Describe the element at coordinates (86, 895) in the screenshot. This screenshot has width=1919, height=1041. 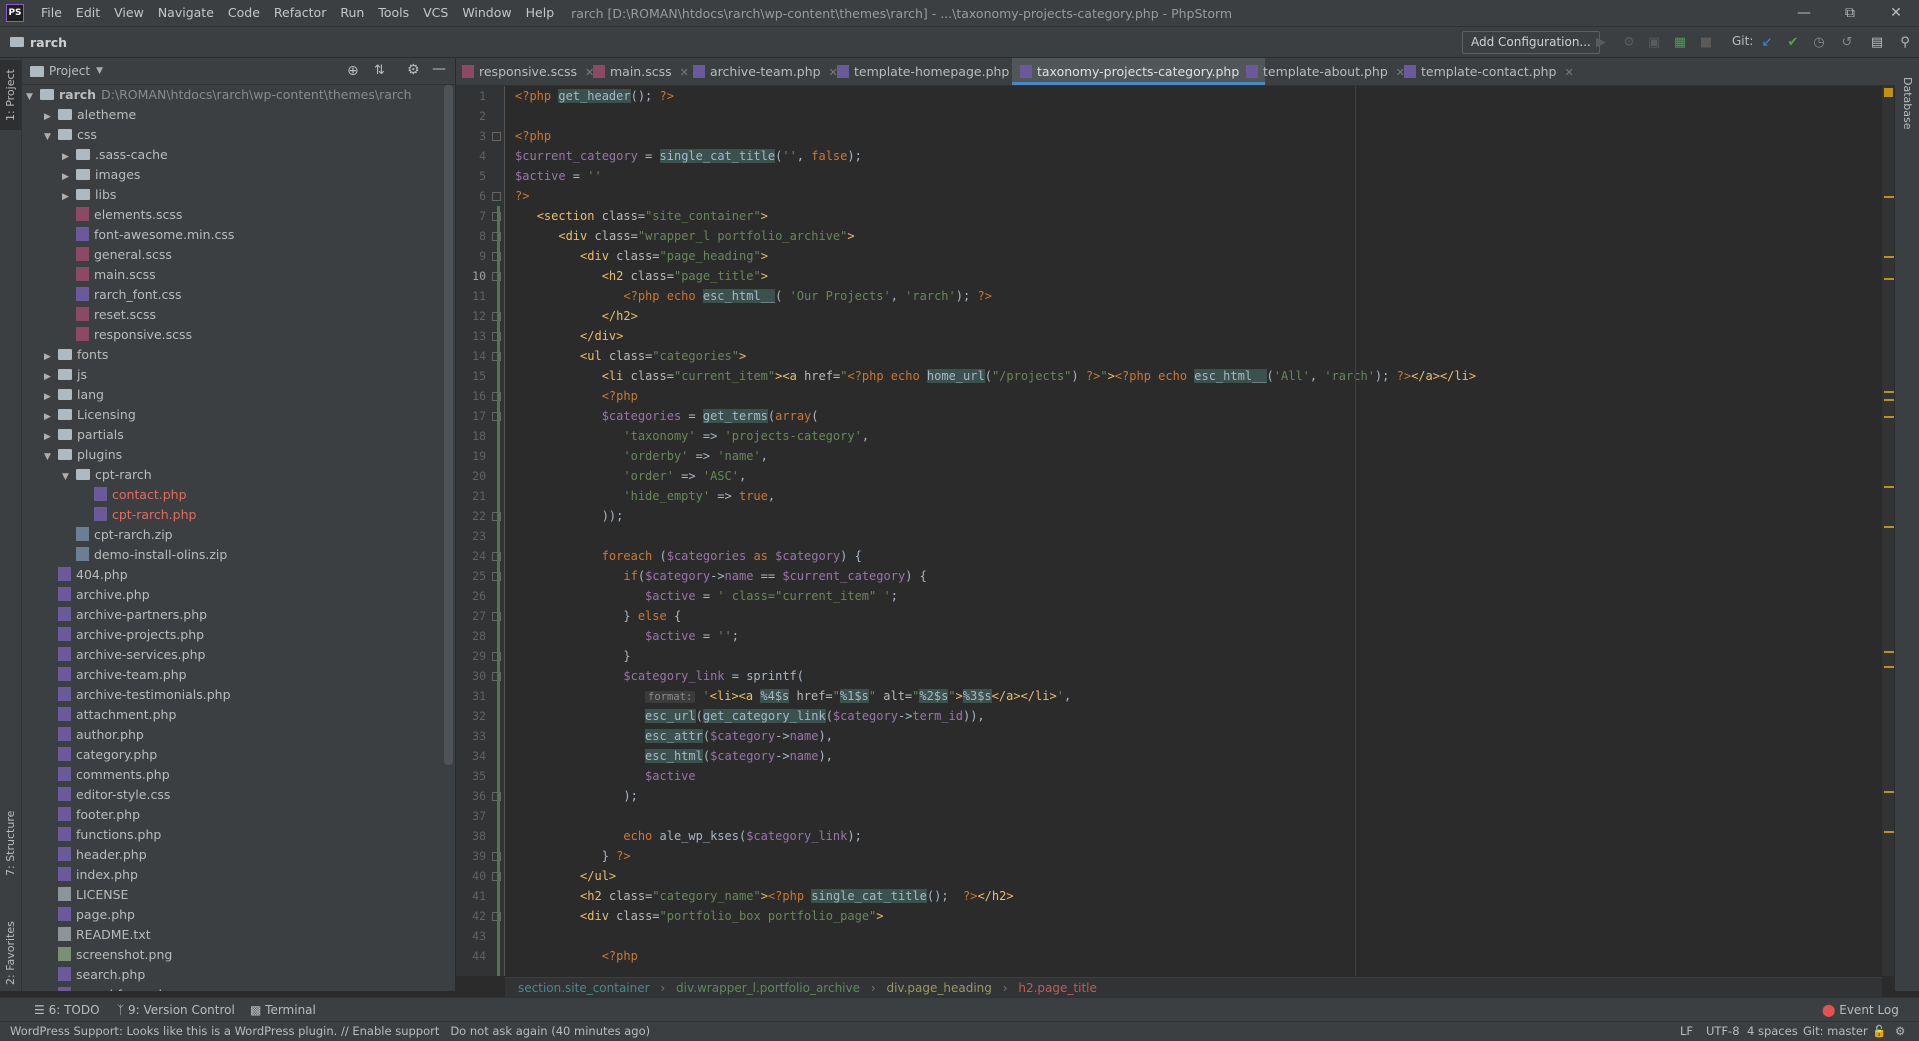
I see `tree-file: LICENSE` at that location.